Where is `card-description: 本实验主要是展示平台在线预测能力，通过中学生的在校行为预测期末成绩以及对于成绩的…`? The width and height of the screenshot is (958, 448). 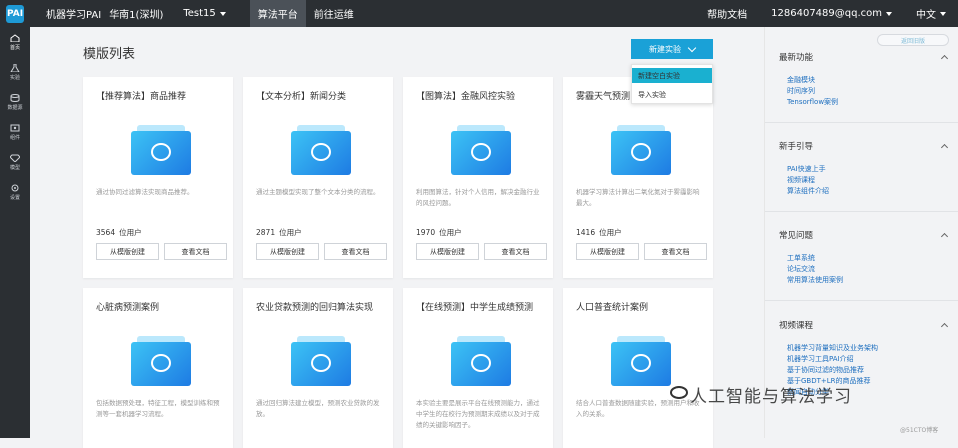
card-description: 本实验主要是展示平台在线预测能力，通过中学生的在校行为预测期末成绩以及对于成绩的… is located at coordinates (478, 414).